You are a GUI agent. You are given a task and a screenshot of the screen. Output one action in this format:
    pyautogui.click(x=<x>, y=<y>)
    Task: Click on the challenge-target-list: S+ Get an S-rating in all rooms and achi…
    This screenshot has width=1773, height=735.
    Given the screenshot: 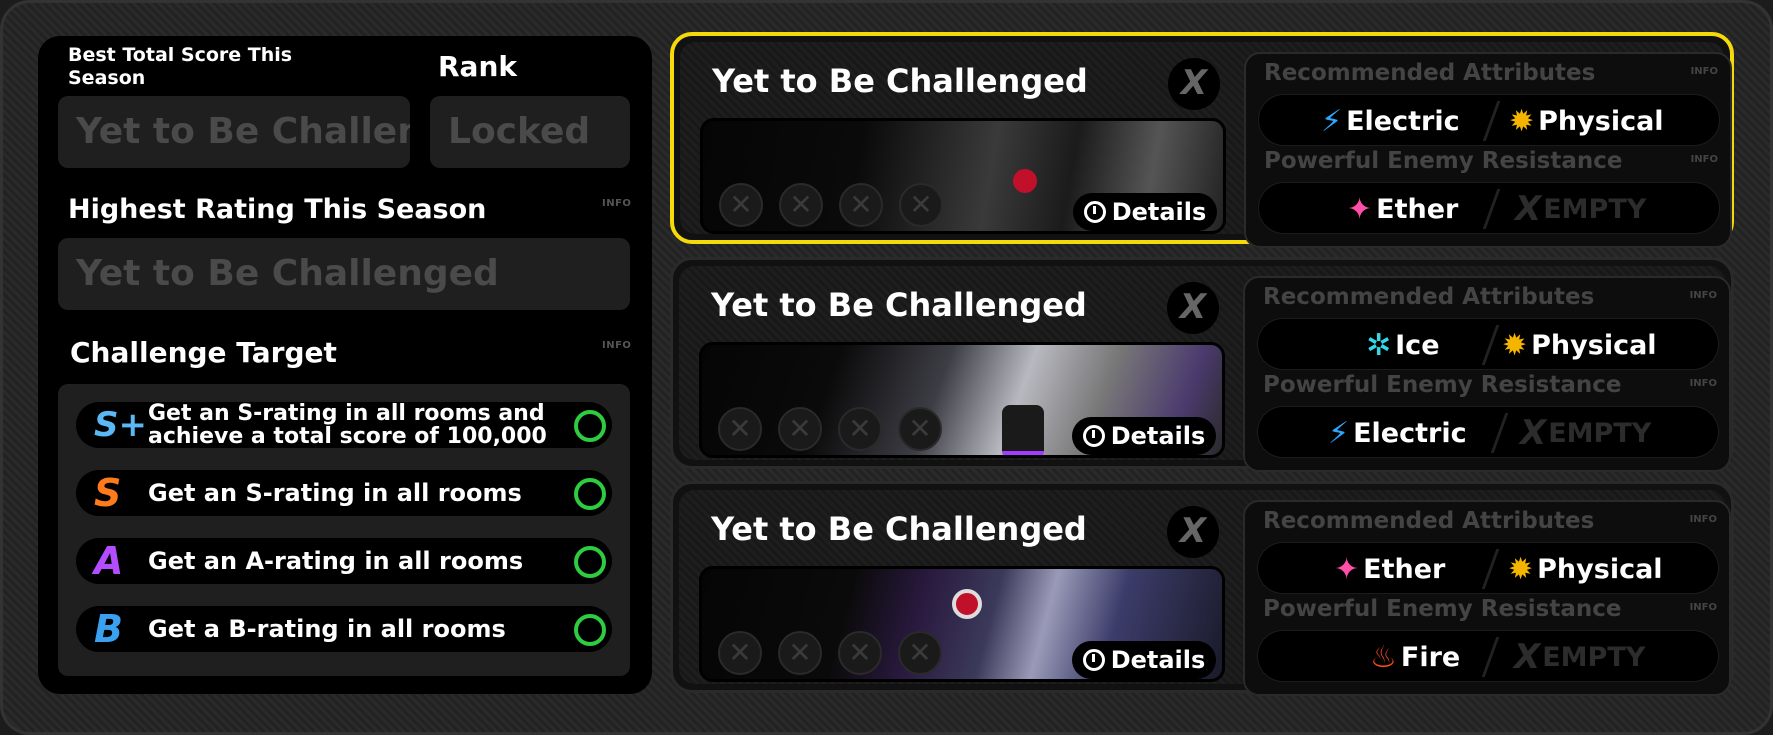 What is the action you would take?
    pyautogui.click(x=344, y=530)
    